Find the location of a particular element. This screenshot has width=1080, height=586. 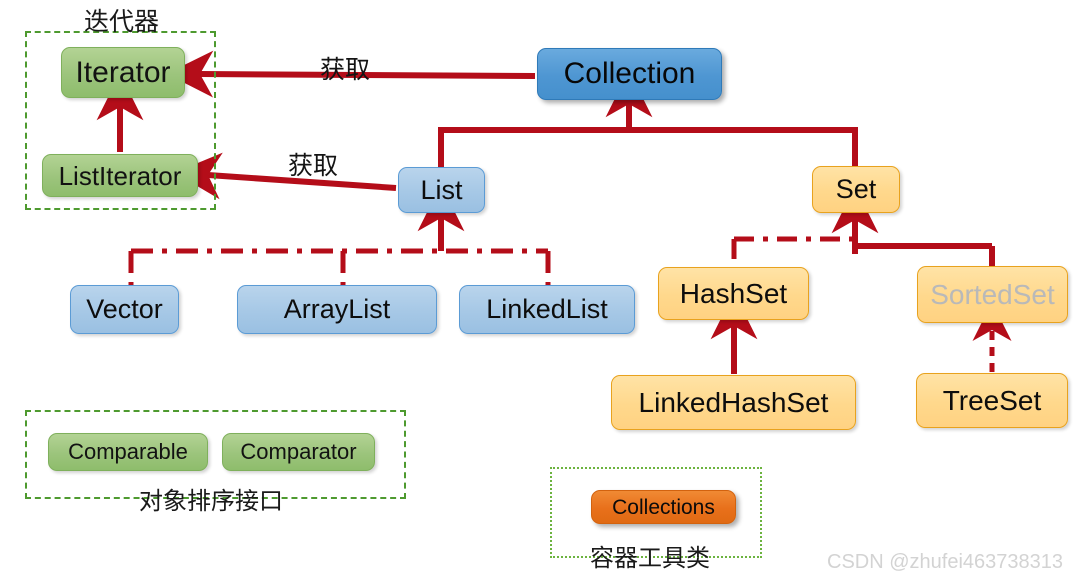

node-linked-hash-set-label: LinkedHashSet is located at coordinates (733, 402).